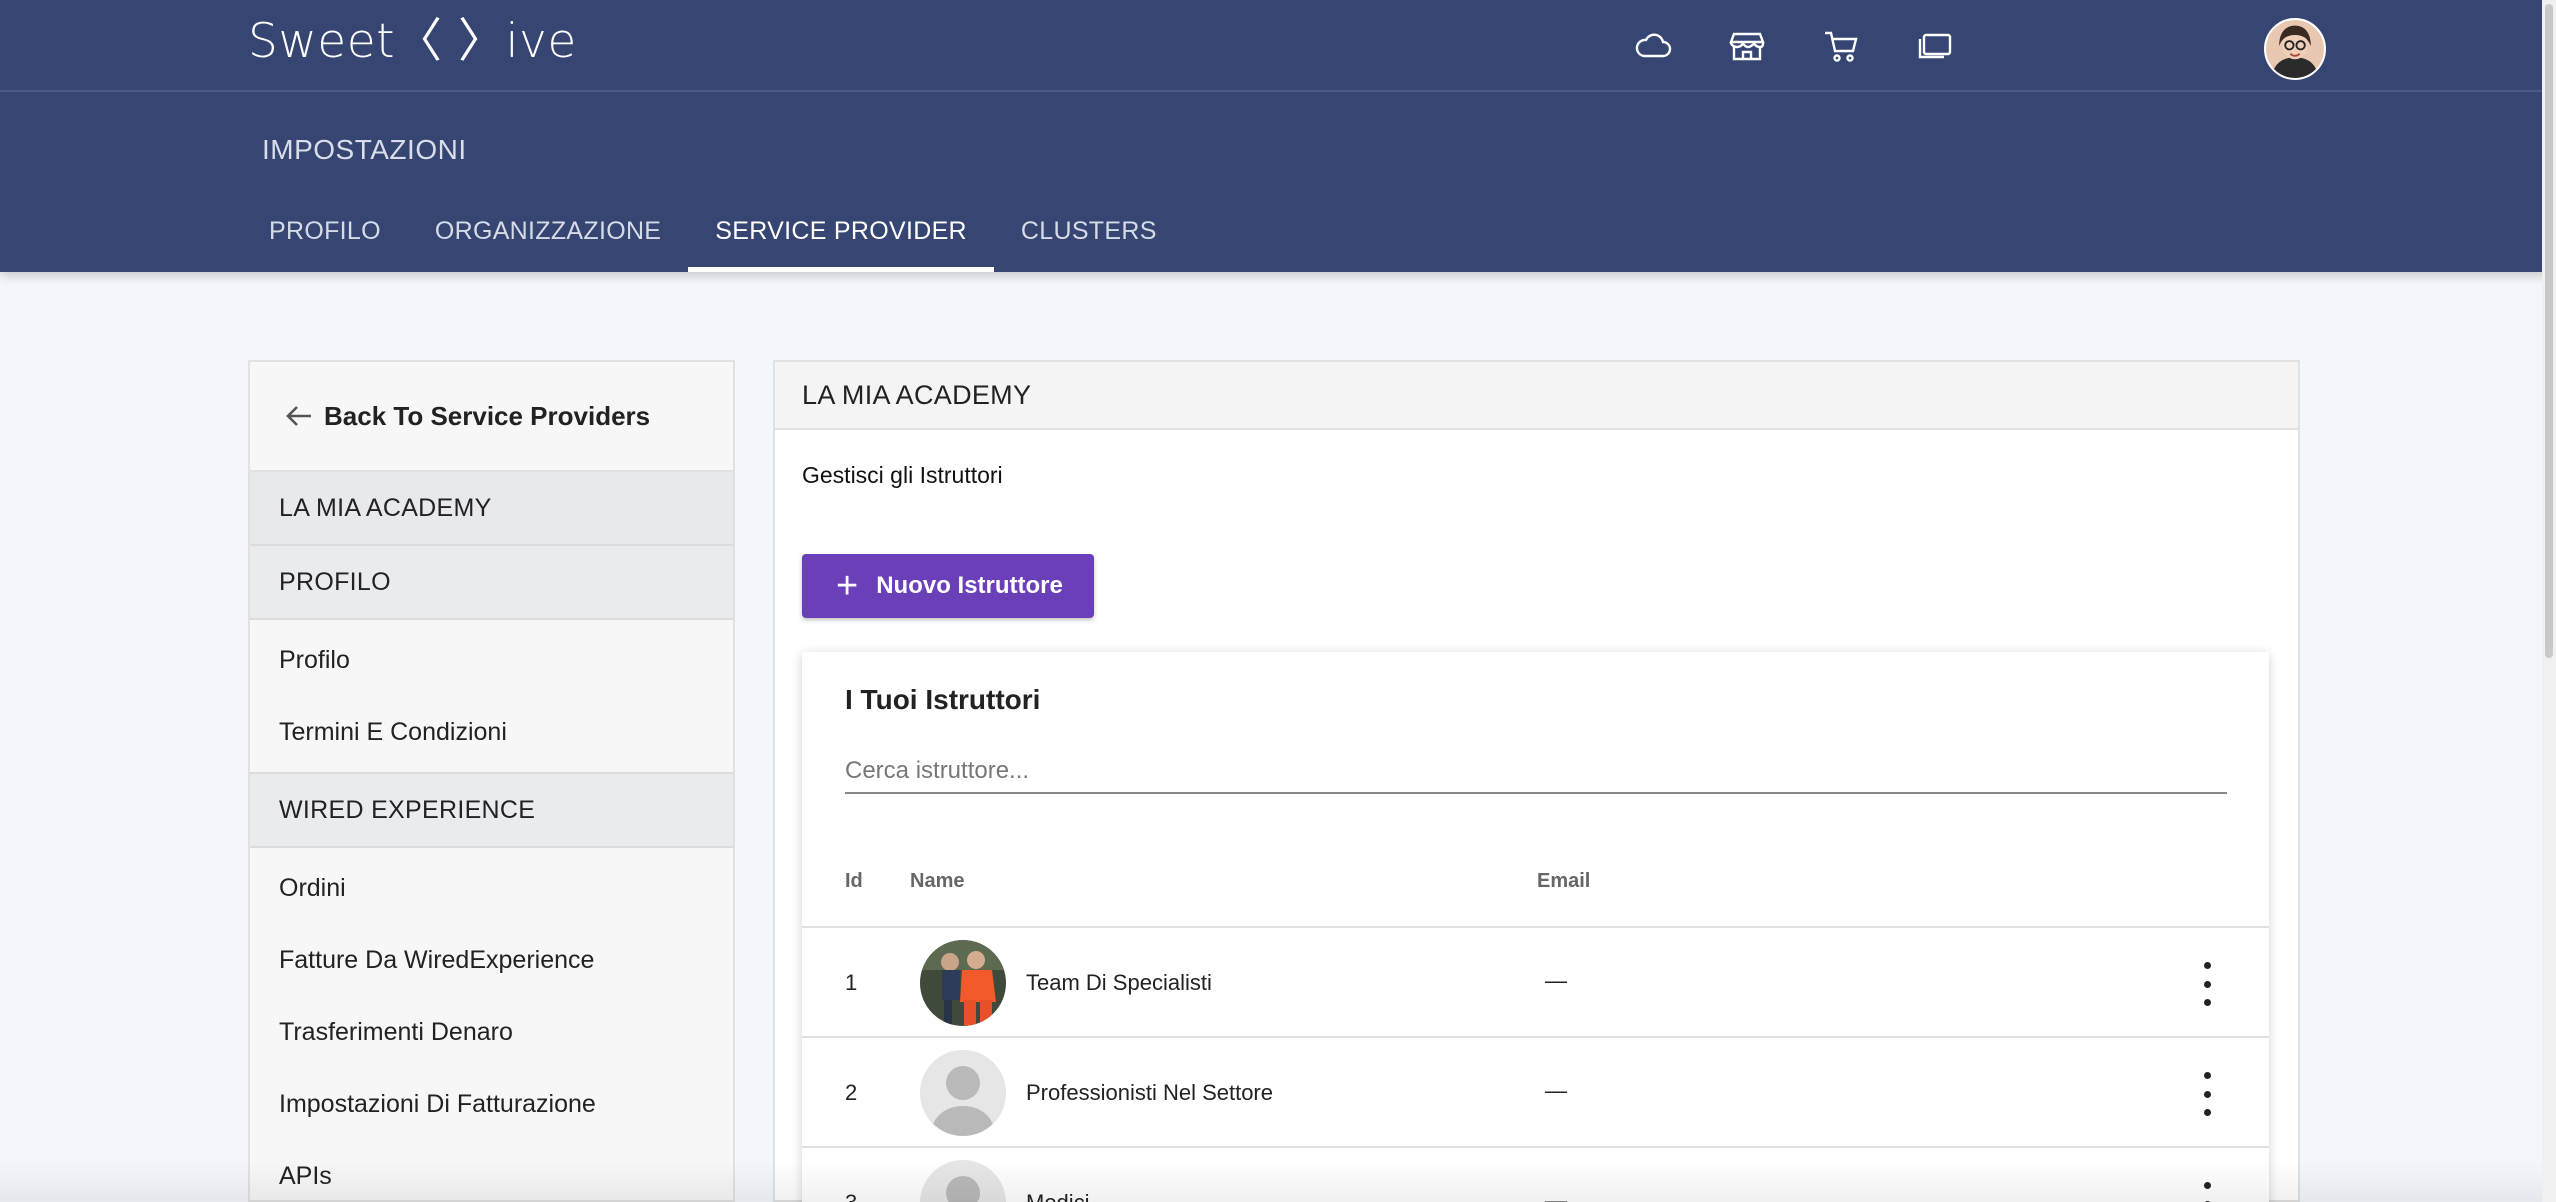 This screenshot has width=2556, height=1202. What do you see at coordinates (854, 881) in the screenshot?
I see `column-header-id: Id` at bounding box center [854, 881].